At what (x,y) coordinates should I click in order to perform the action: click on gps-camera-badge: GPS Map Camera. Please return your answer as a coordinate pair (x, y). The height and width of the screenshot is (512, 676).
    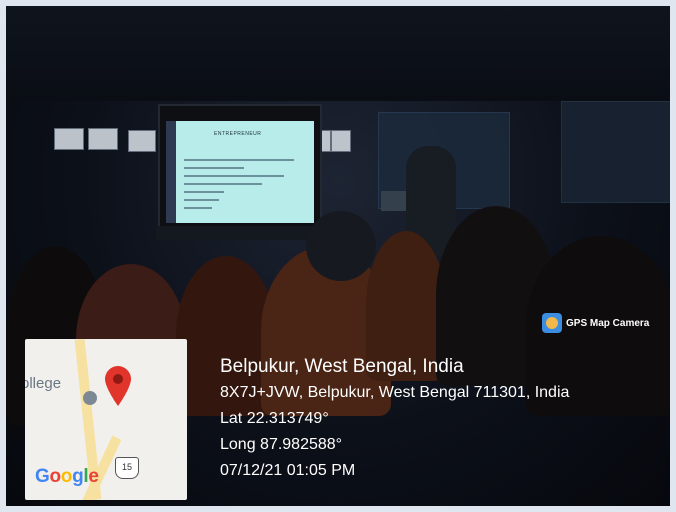
    Looking at the image, I should click on (595, 323).